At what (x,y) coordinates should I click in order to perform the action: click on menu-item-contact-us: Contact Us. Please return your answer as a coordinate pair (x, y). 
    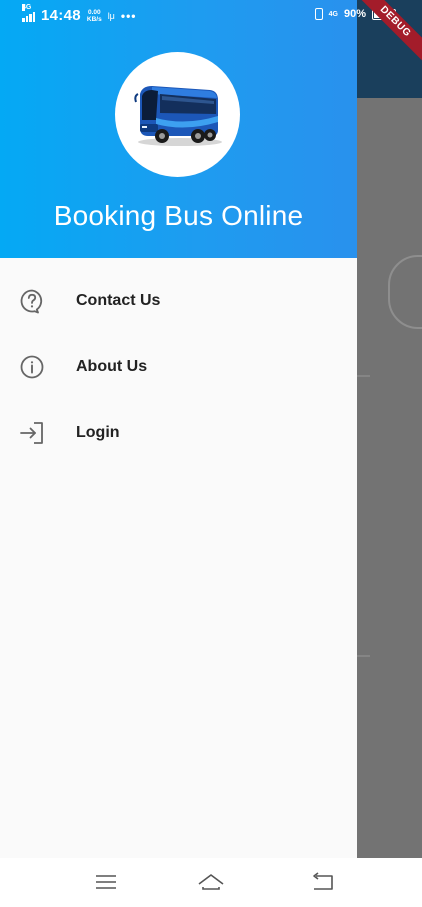
    Looking at the image, I should click on (178, 301).